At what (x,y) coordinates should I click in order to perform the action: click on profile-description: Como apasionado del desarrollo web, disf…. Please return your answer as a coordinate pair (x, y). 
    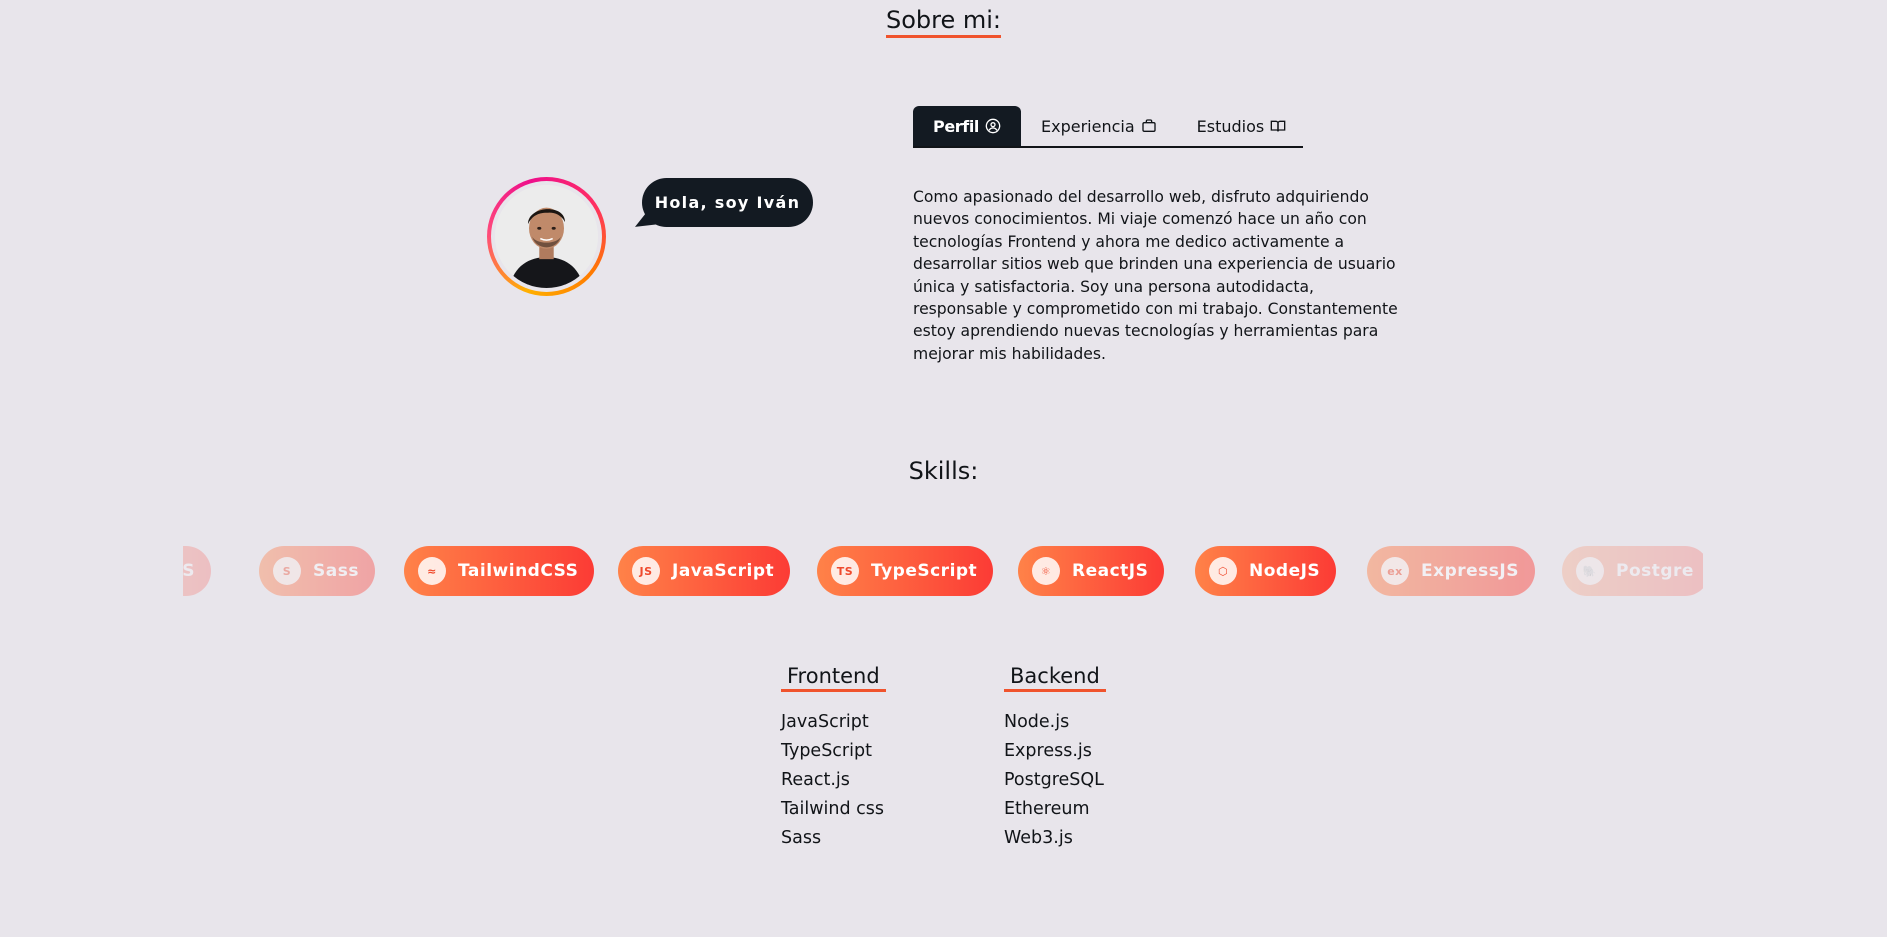
    Looking at the image, I should click on (1155, 275).